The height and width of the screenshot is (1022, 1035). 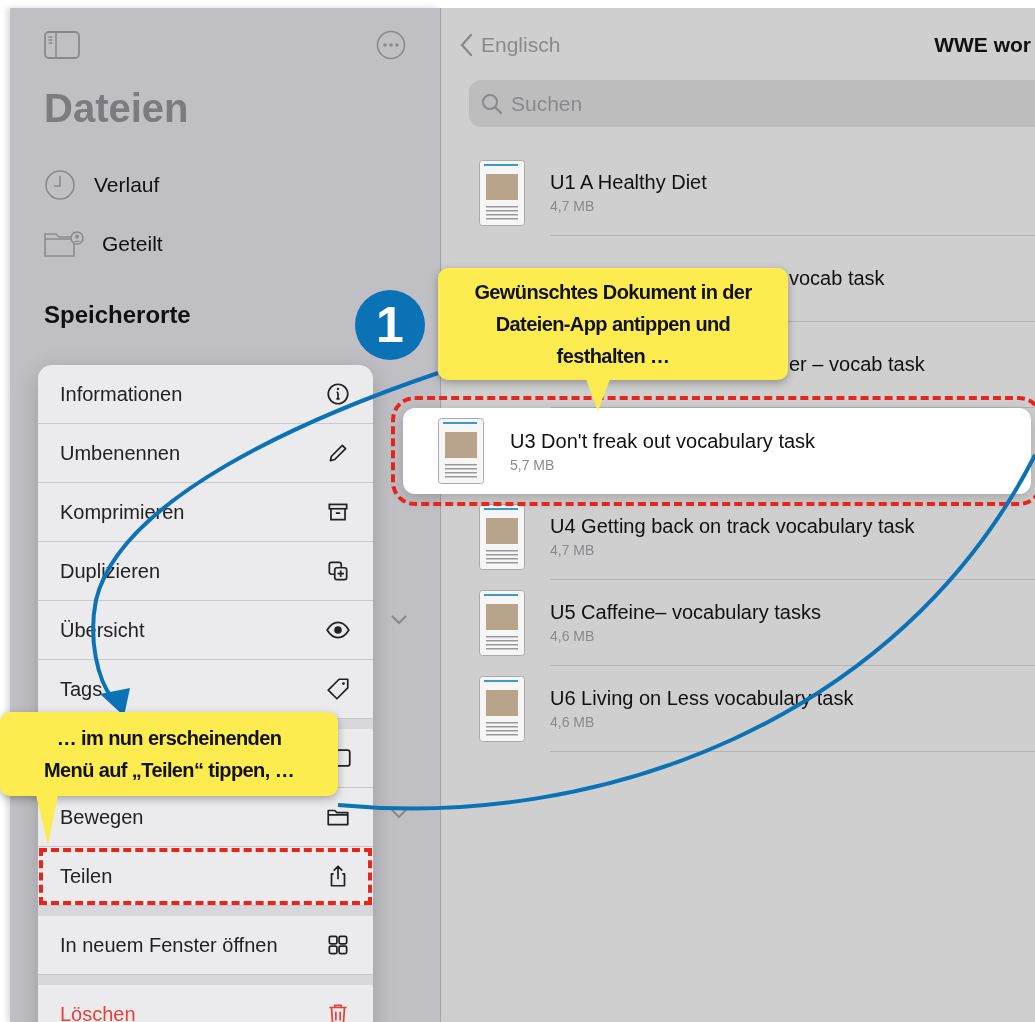 What do you see at coordinates (837, 278) in the screenshot?
I see `file-name: vocab task` at bounding box center [837, 278].